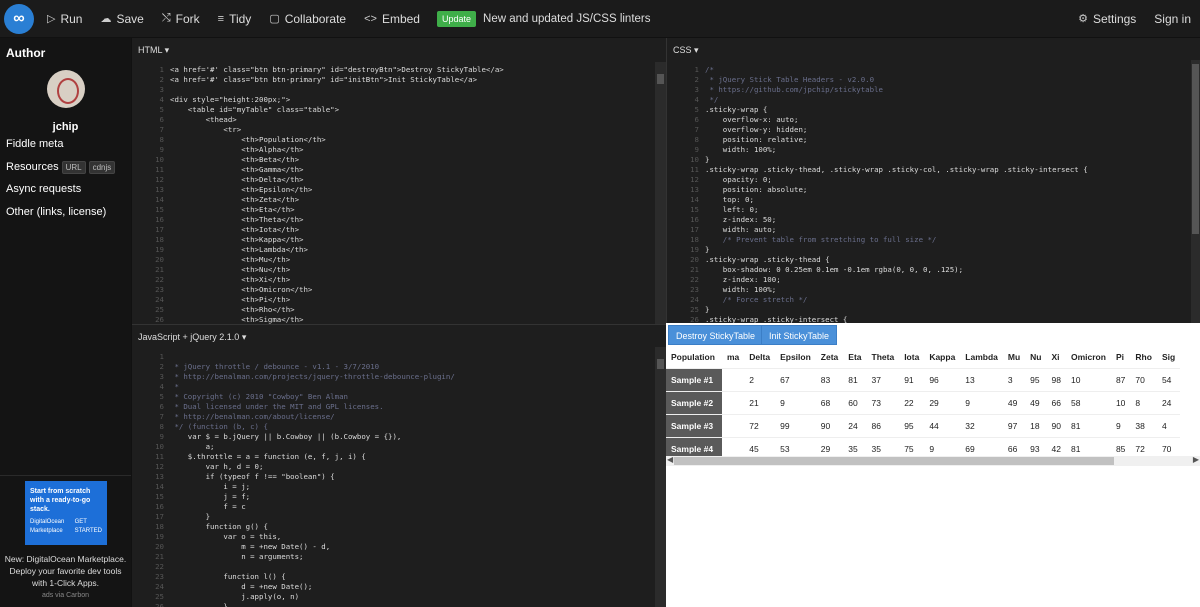 This screenshot has height=607, width=1200. I want to click on column-header: Pi, so click(1120, 357).